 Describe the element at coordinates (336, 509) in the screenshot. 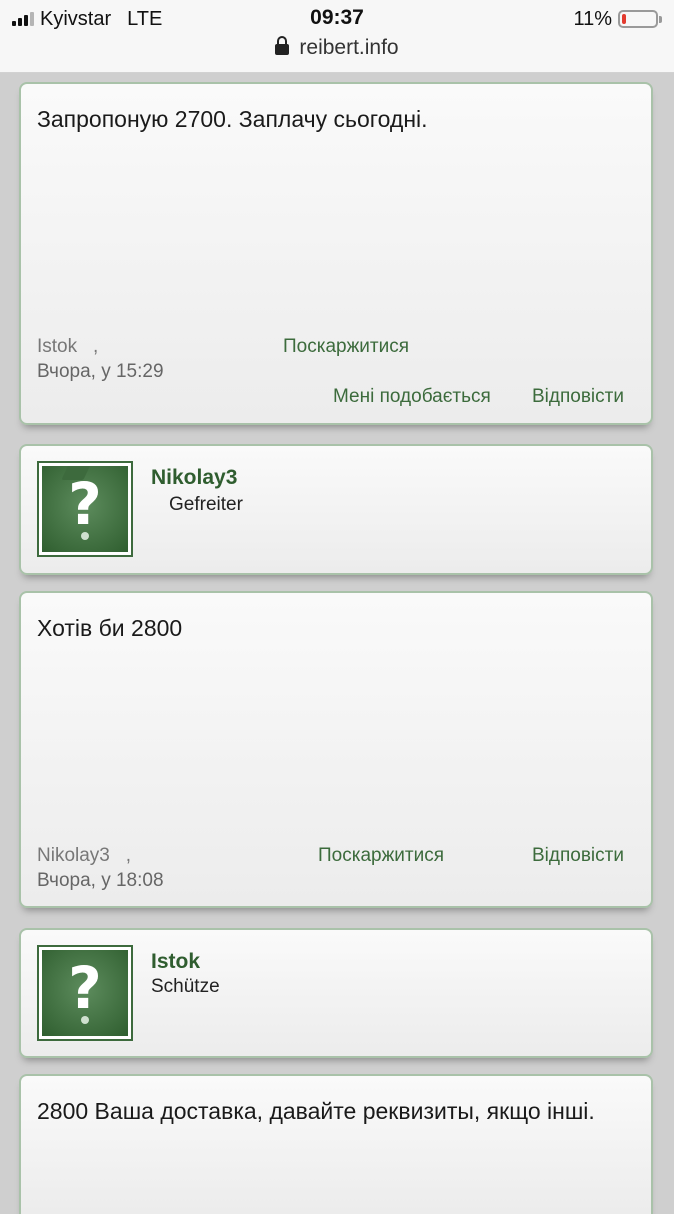

I see `user-info-card: ? Nikolay3 Gefreiter` at that location.